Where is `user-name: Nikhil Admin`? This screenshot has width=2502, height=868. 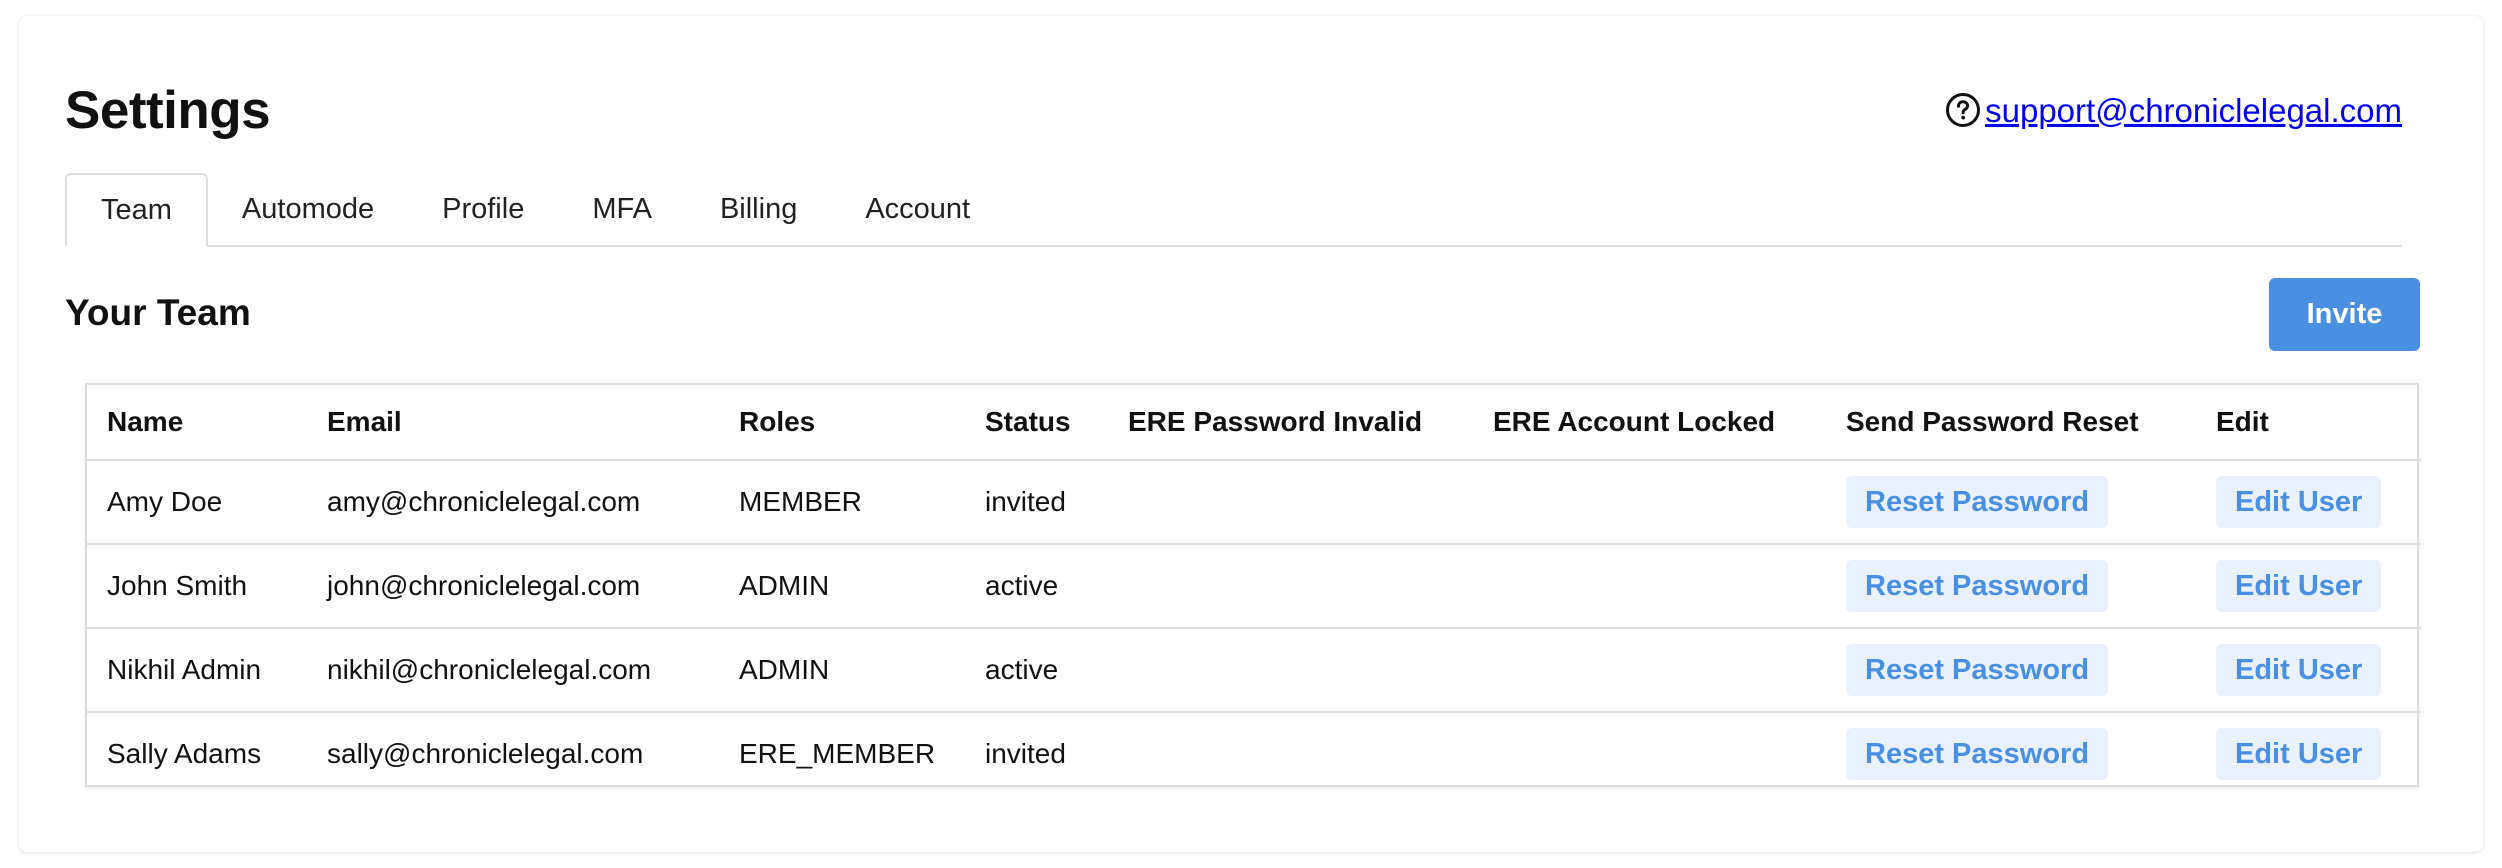
user-name: Nikhil Admin is located at coordinates (197, 670).